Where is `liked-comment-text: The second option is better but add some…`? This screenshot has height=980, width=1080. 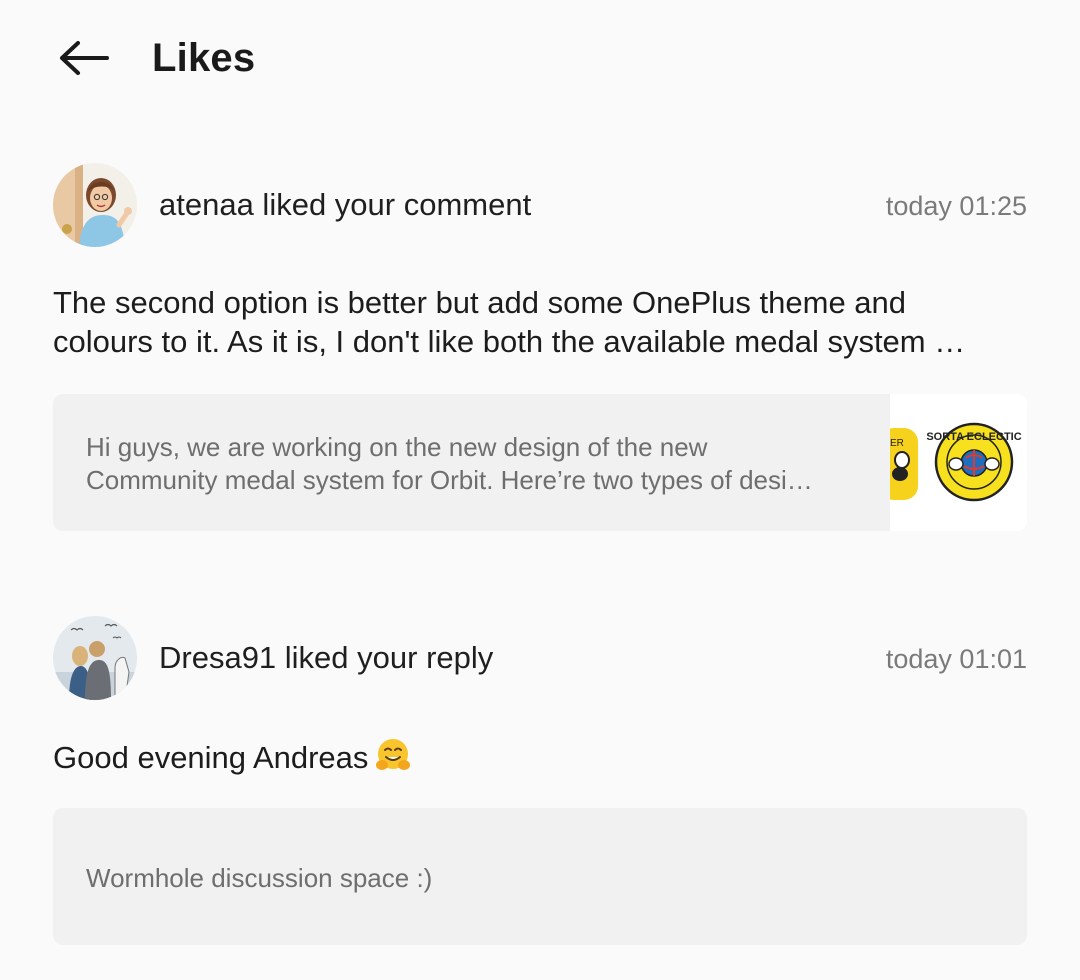
liked-comment-text: The second option is better but add some… is located at coordinates (540, 322).